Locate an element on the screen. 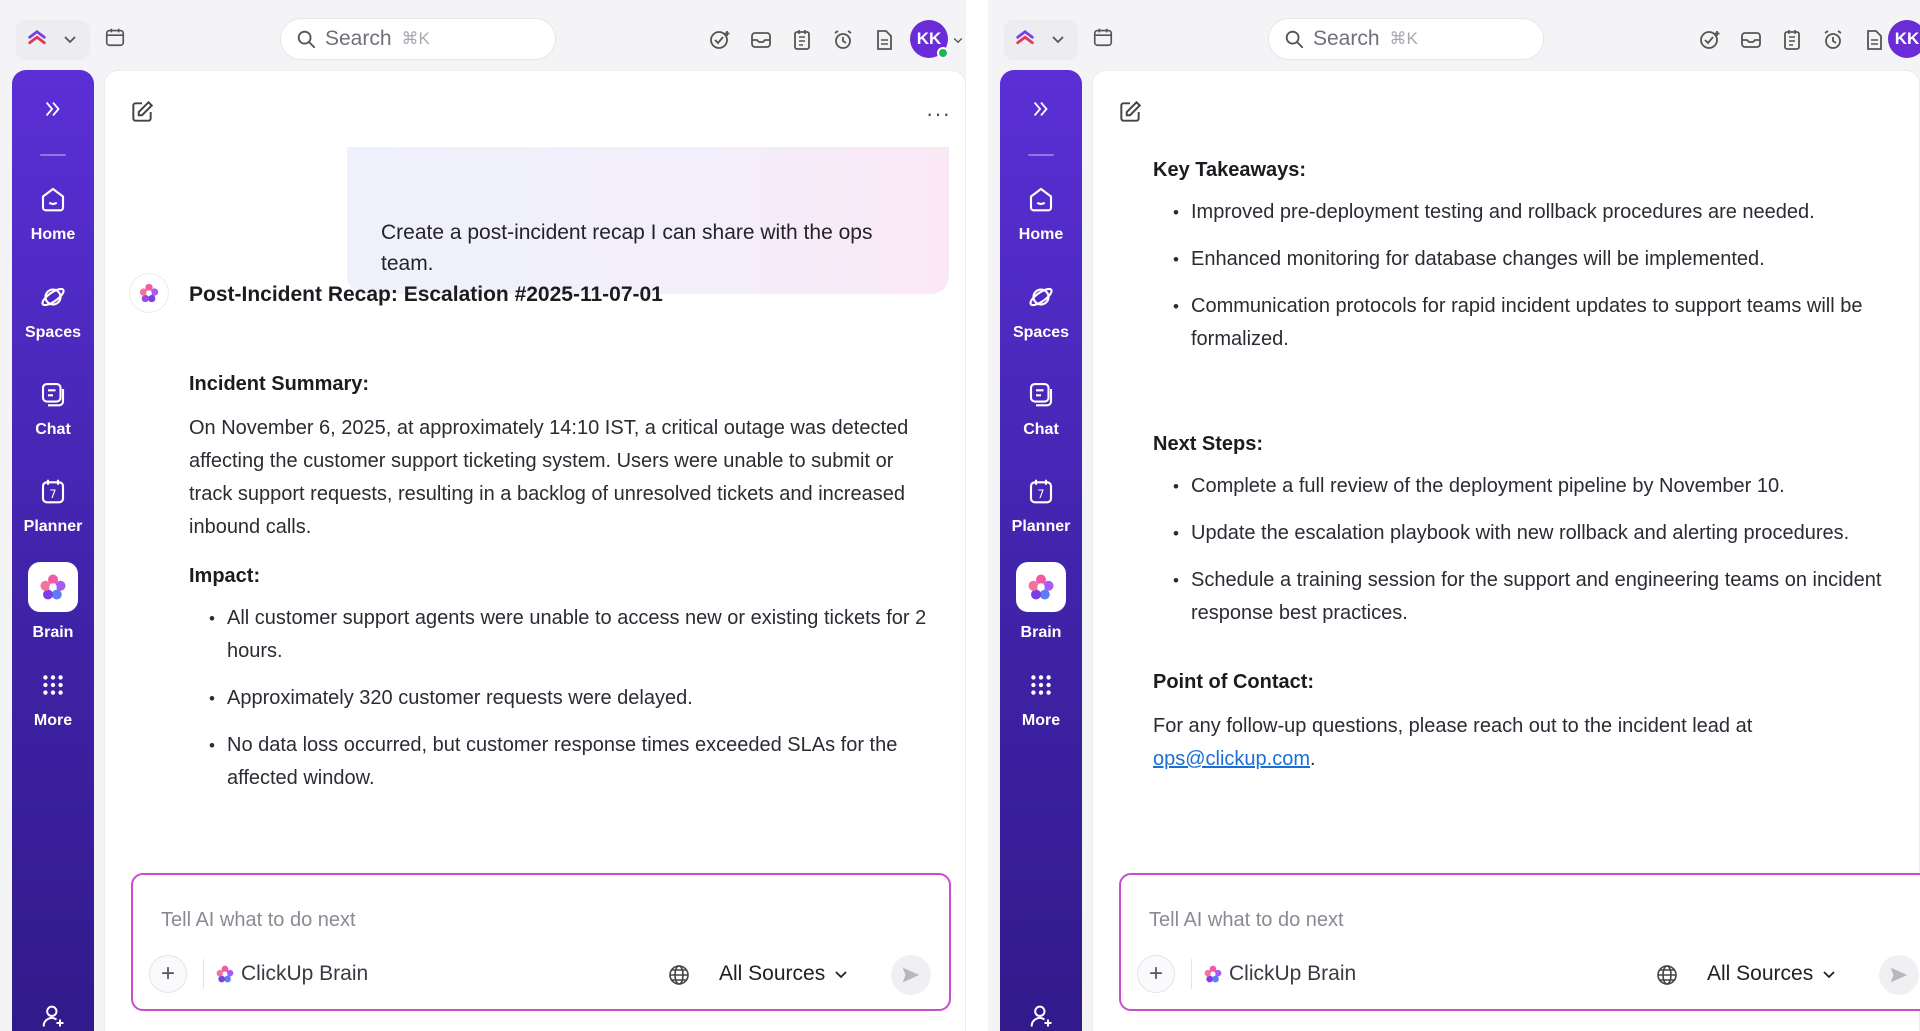 The image size is (1920, 1031). sidebar: Home Spaces Chat 7 Planner Brain More is located at coordinates (53, 550).